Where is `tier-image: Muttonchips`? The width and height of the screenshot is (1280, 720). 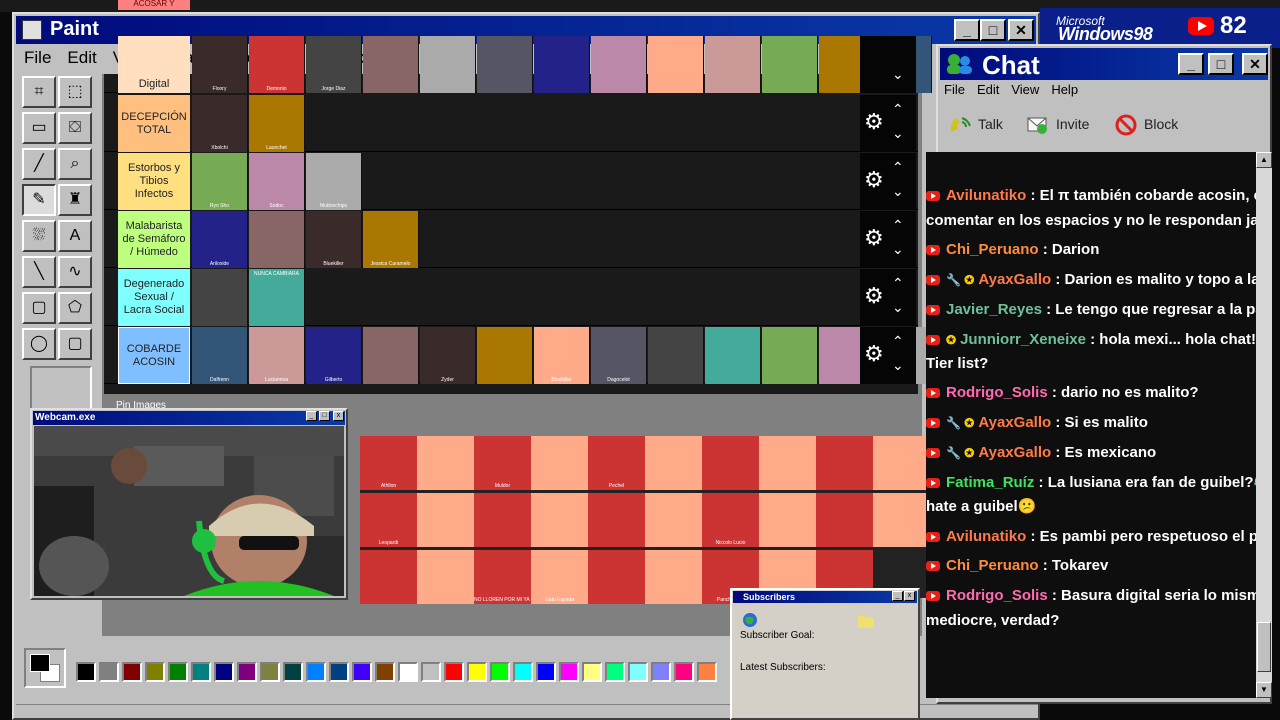
tier-image: Muttonchips is located at coordinates (334, 181).